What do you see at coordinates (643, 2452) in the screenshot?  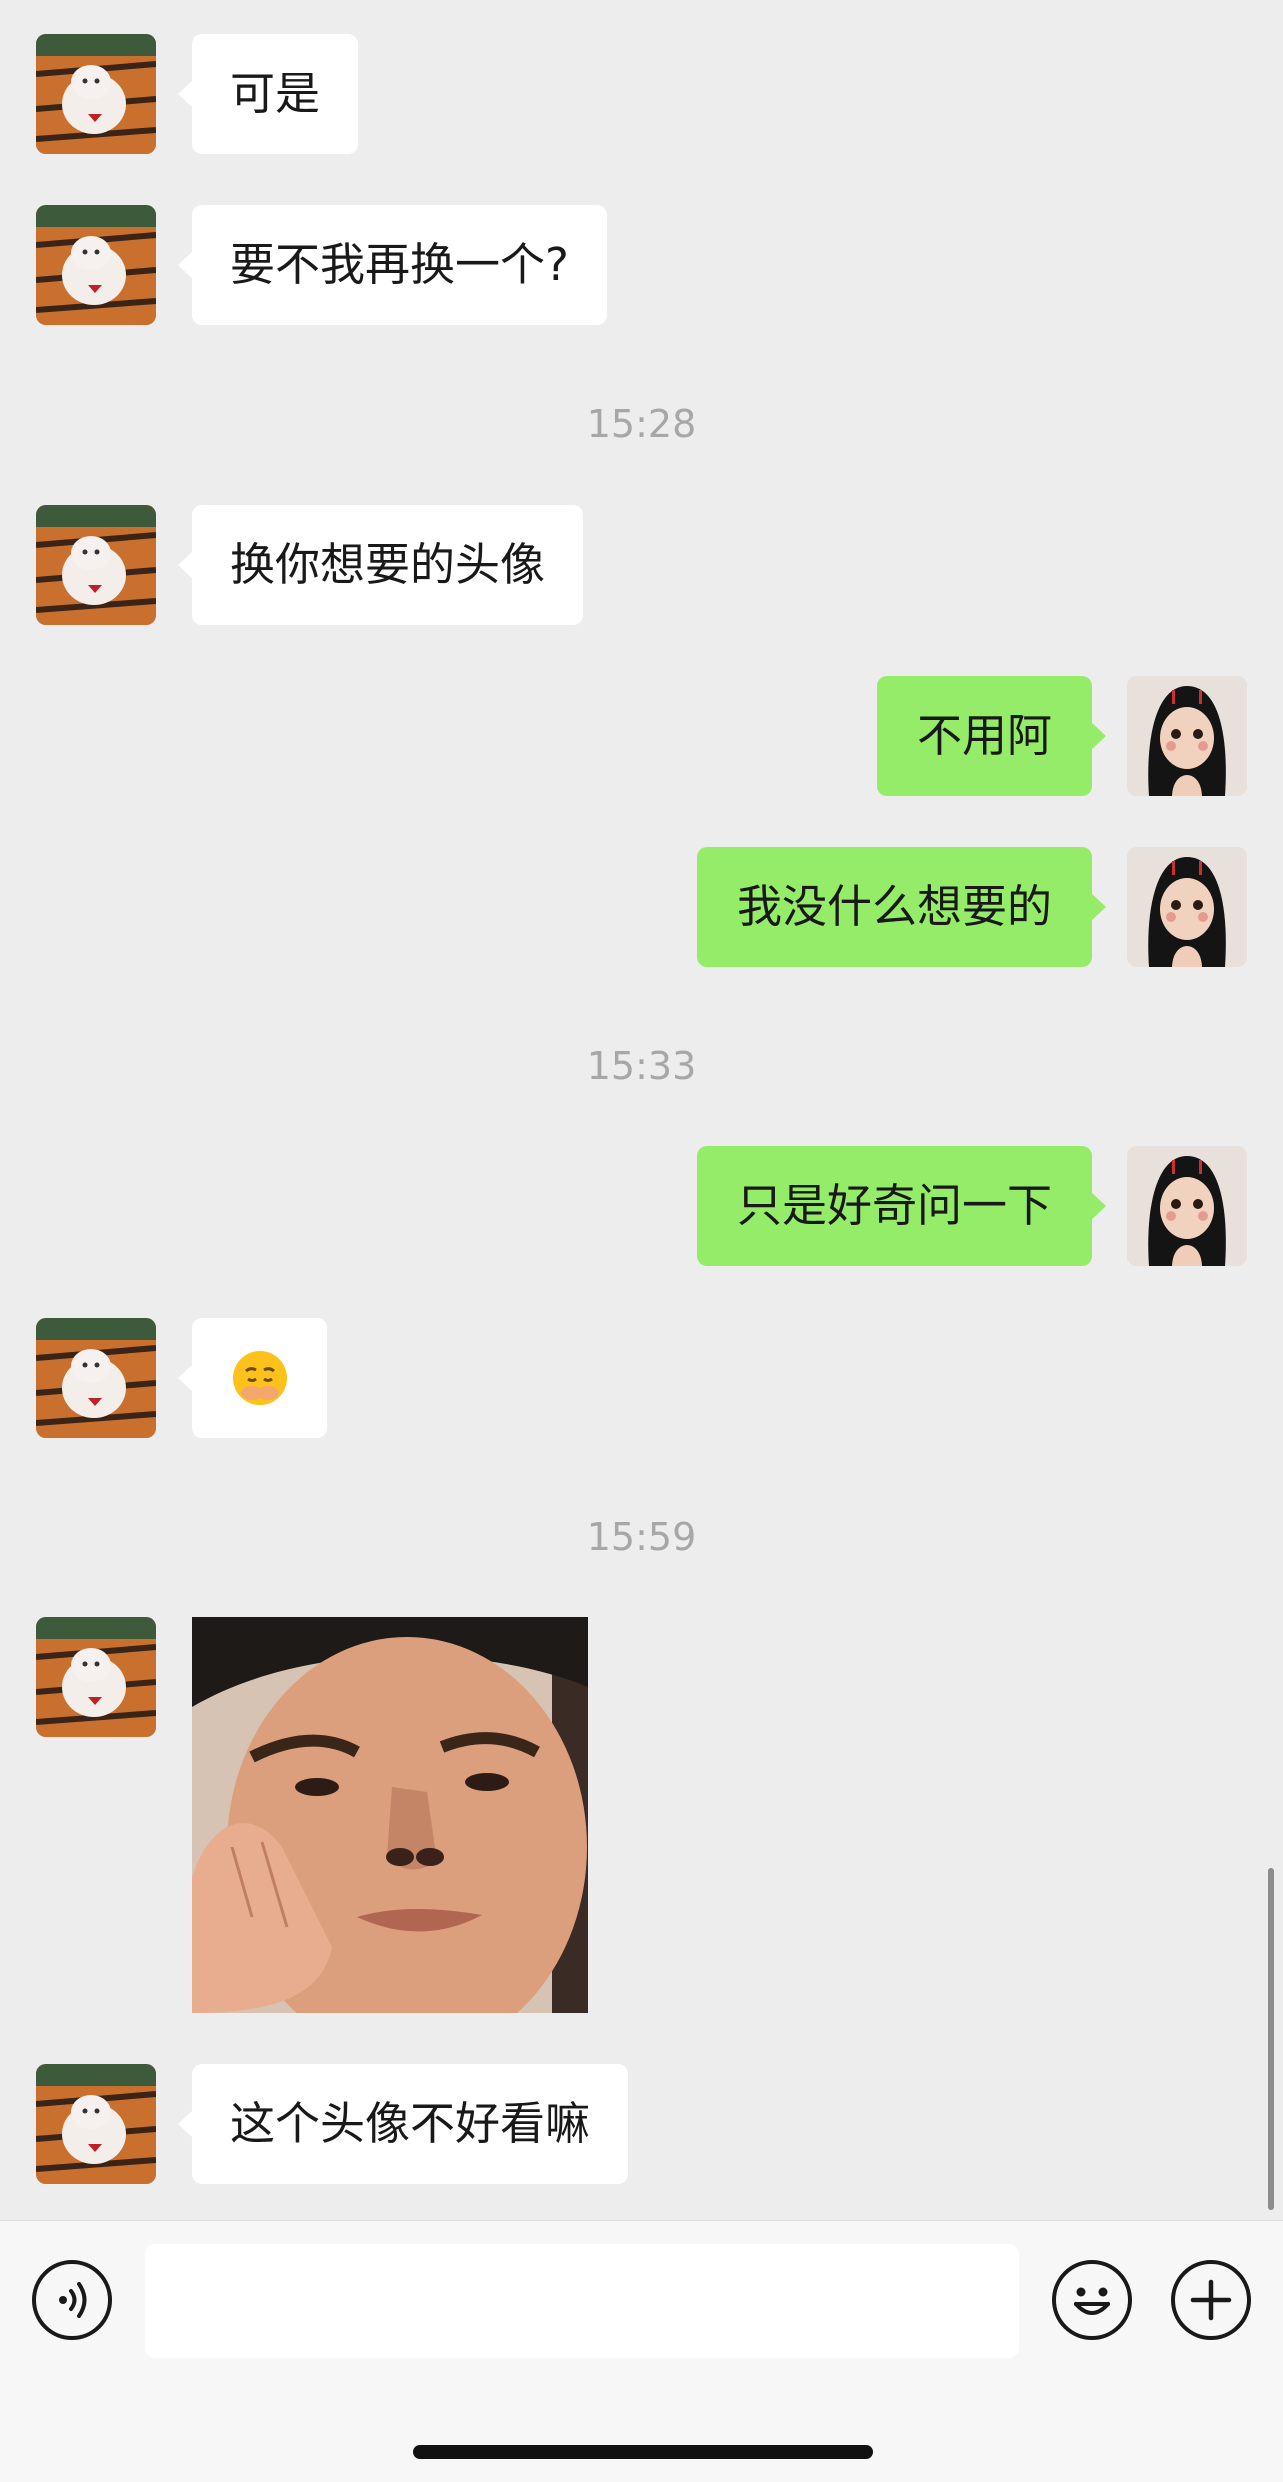 I see `home-indicator` at bounding box center [643, 2452].